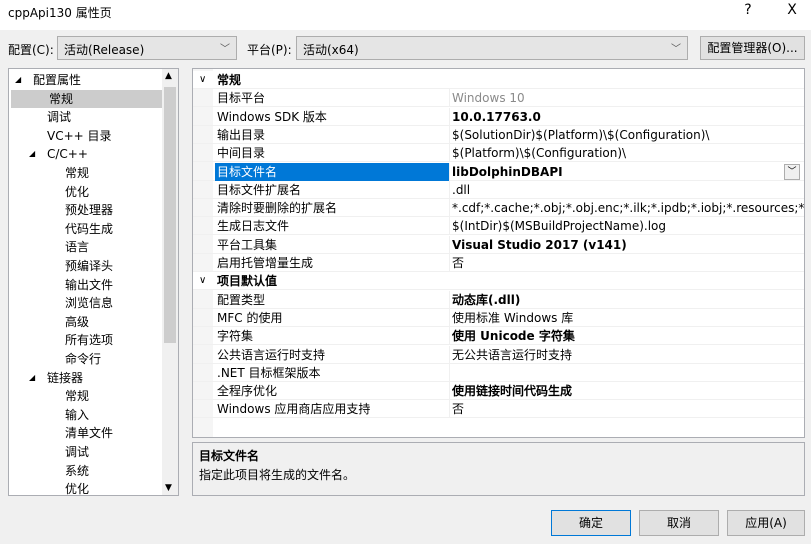 Image resolution: width=811 pixels, height=544 pixels. Describe the element at coordinates (498, 391) in the screenshot. I see `property-row: 全程序优化 使用链接时间代码生成` at that location.